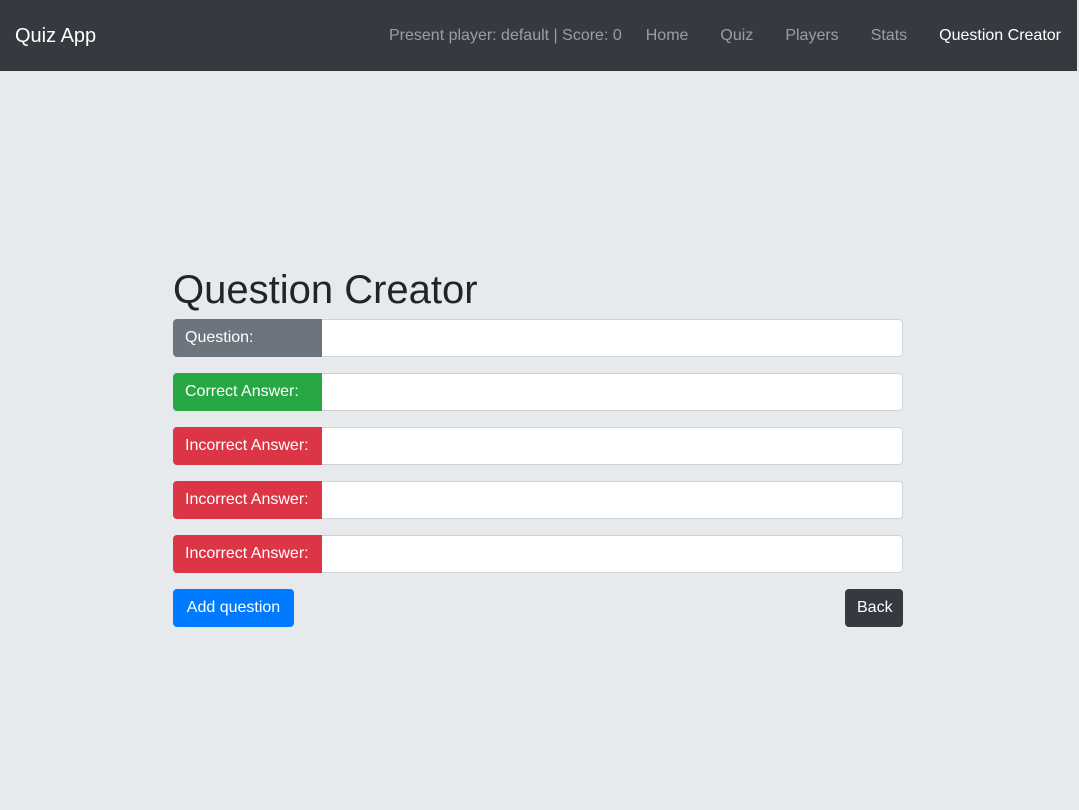 Image resolution: width=1079 pixels, height=810 pixels. What do you see at coordinates (612, 554) in the screenshot?
I see `incorrect-answer-3-input` at bounding box center [612, 554].